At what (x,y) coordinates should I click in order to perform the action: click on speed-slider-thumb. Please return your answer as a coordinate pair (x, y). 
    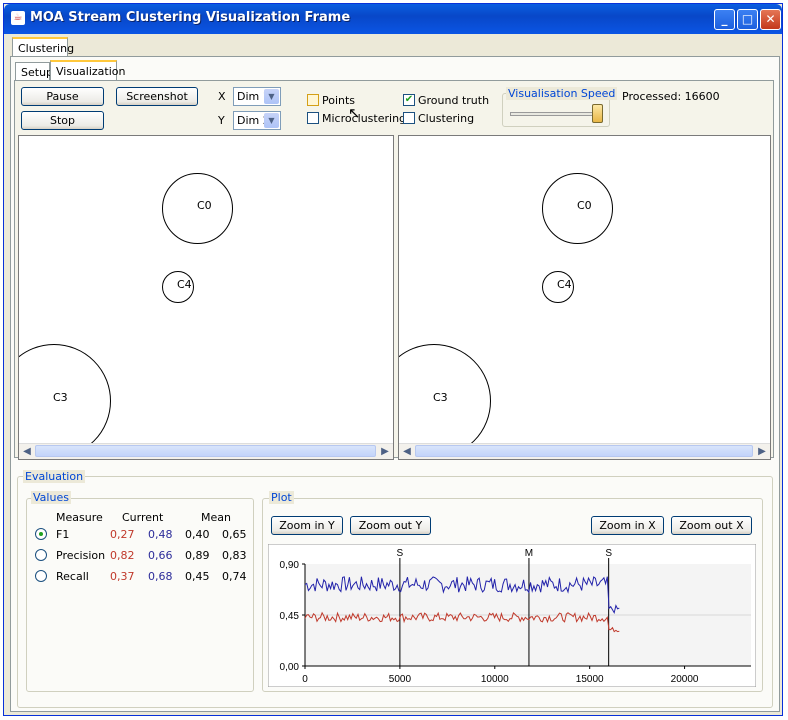
    Looking at the image, I should click on (597, 113).